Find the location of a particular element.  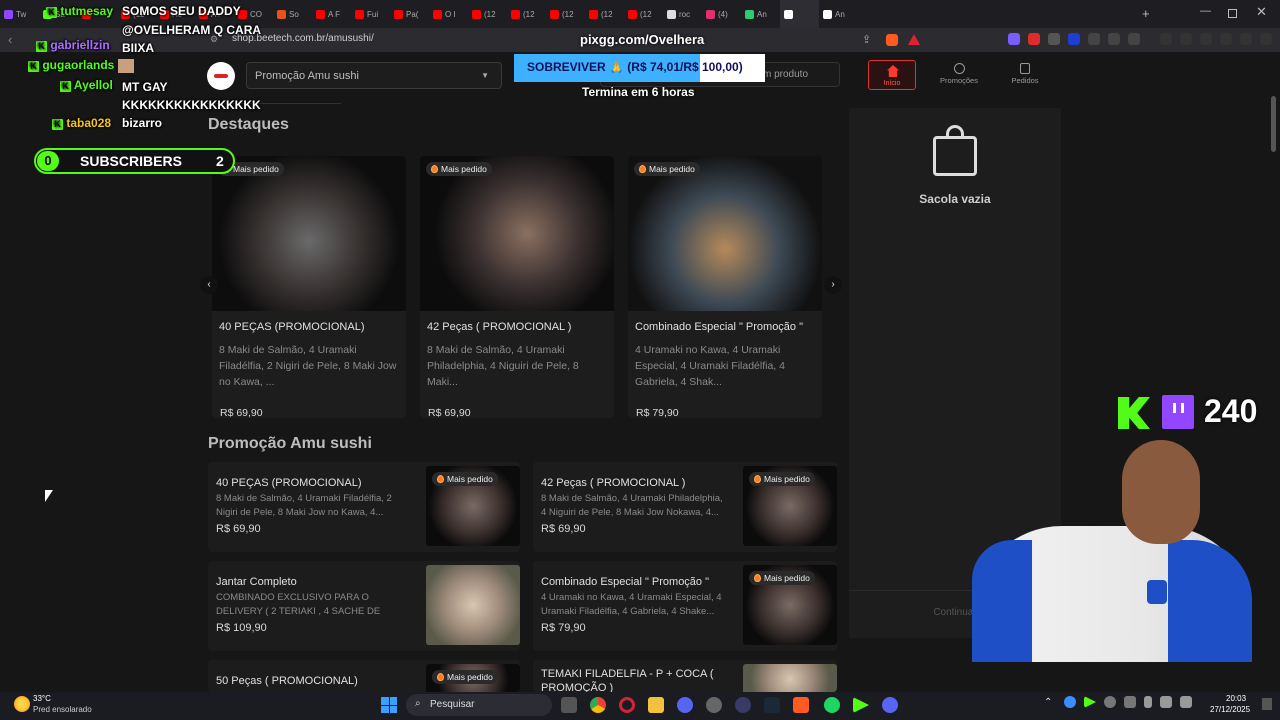

task-view-icon is located at coordinates (569, 705).